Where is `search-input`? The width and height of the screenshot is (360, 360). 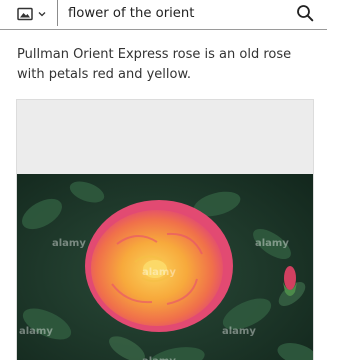 search-input is located at coordinates (175, 13).